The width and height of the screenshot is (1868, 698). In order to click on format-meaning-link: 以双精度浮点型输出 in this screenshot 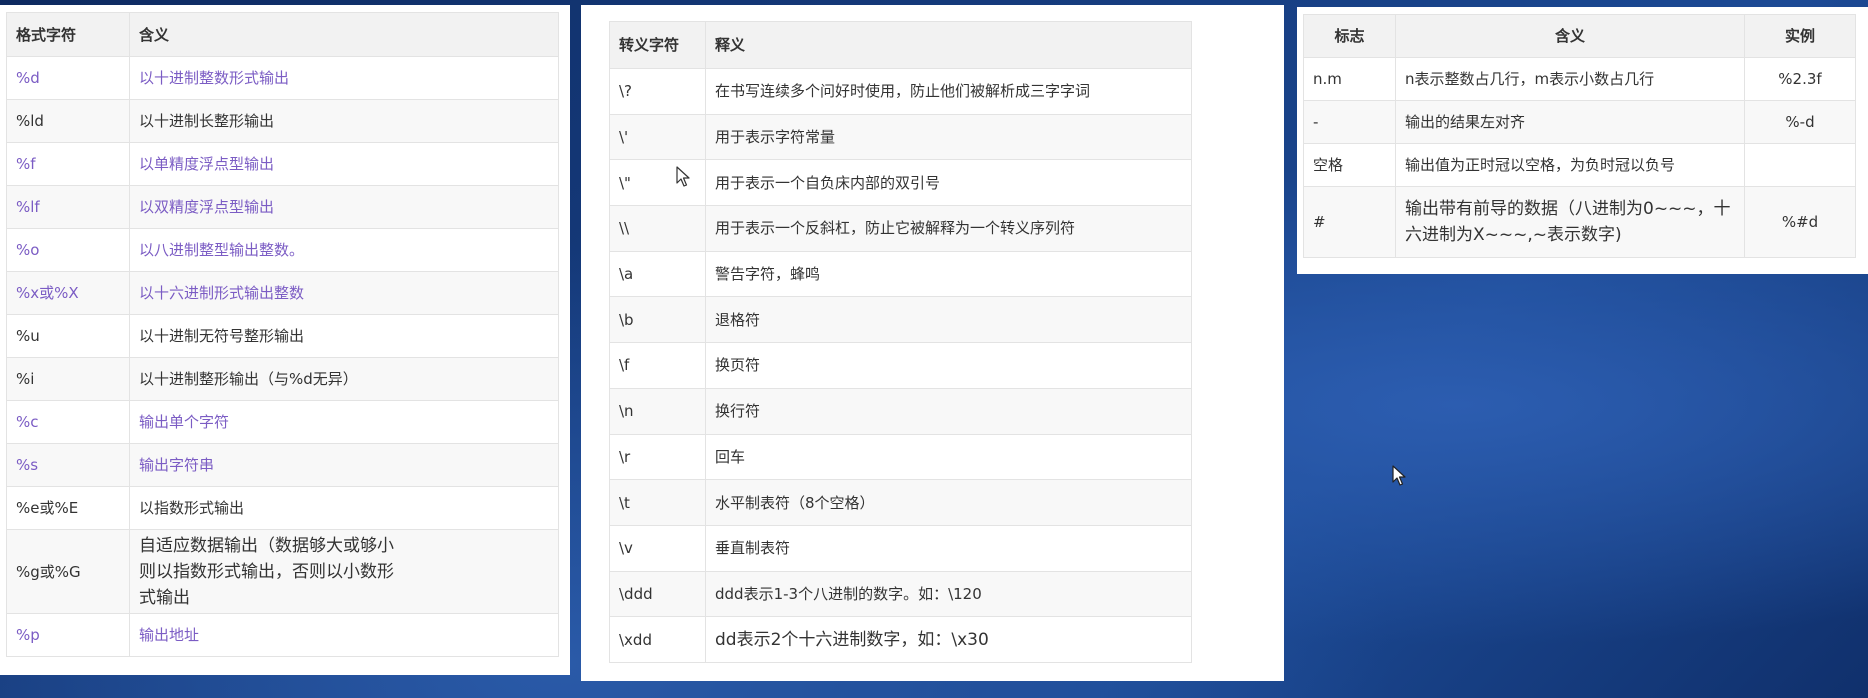, I will do `click(344, 207)`.